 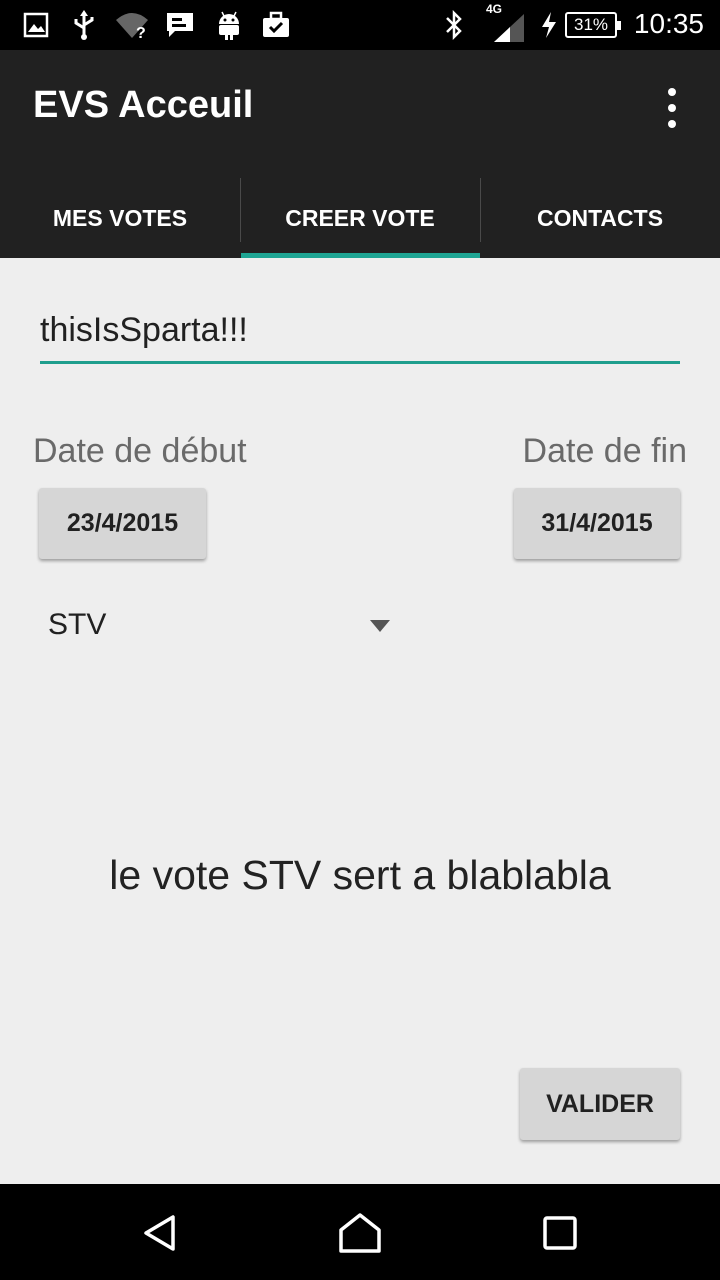 I want to click on tab-creer-vote: CREER VOTE, so click(x=360, y=218).